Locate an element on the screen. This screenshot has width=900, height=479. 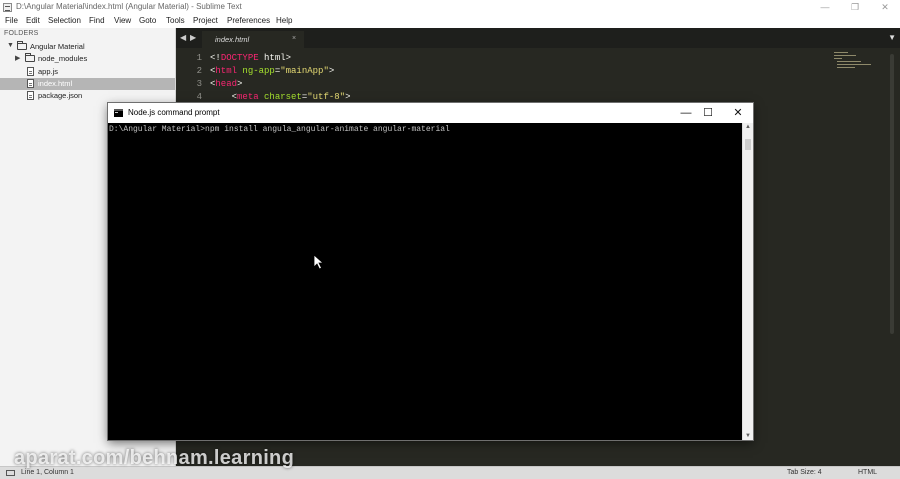
tab-label: index.html is located at coordinates (232, 39).